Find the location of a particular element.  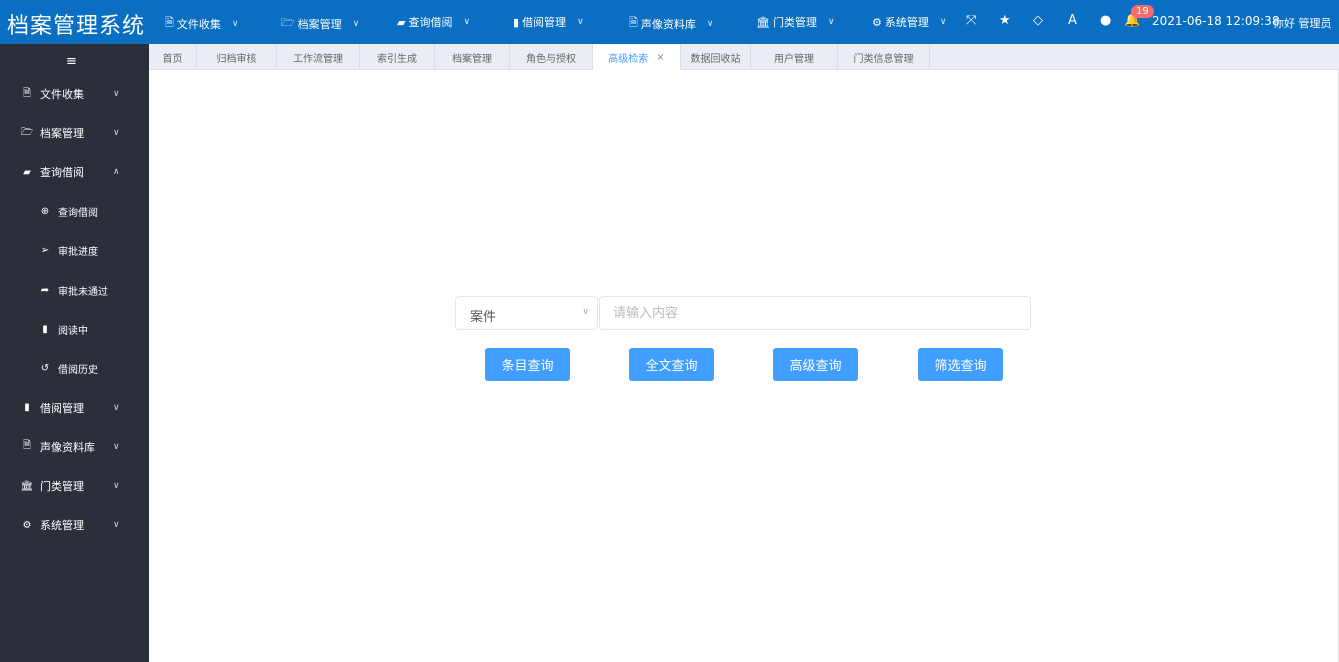

tab-label: 用户管理 is located at coordinates (794, 59).